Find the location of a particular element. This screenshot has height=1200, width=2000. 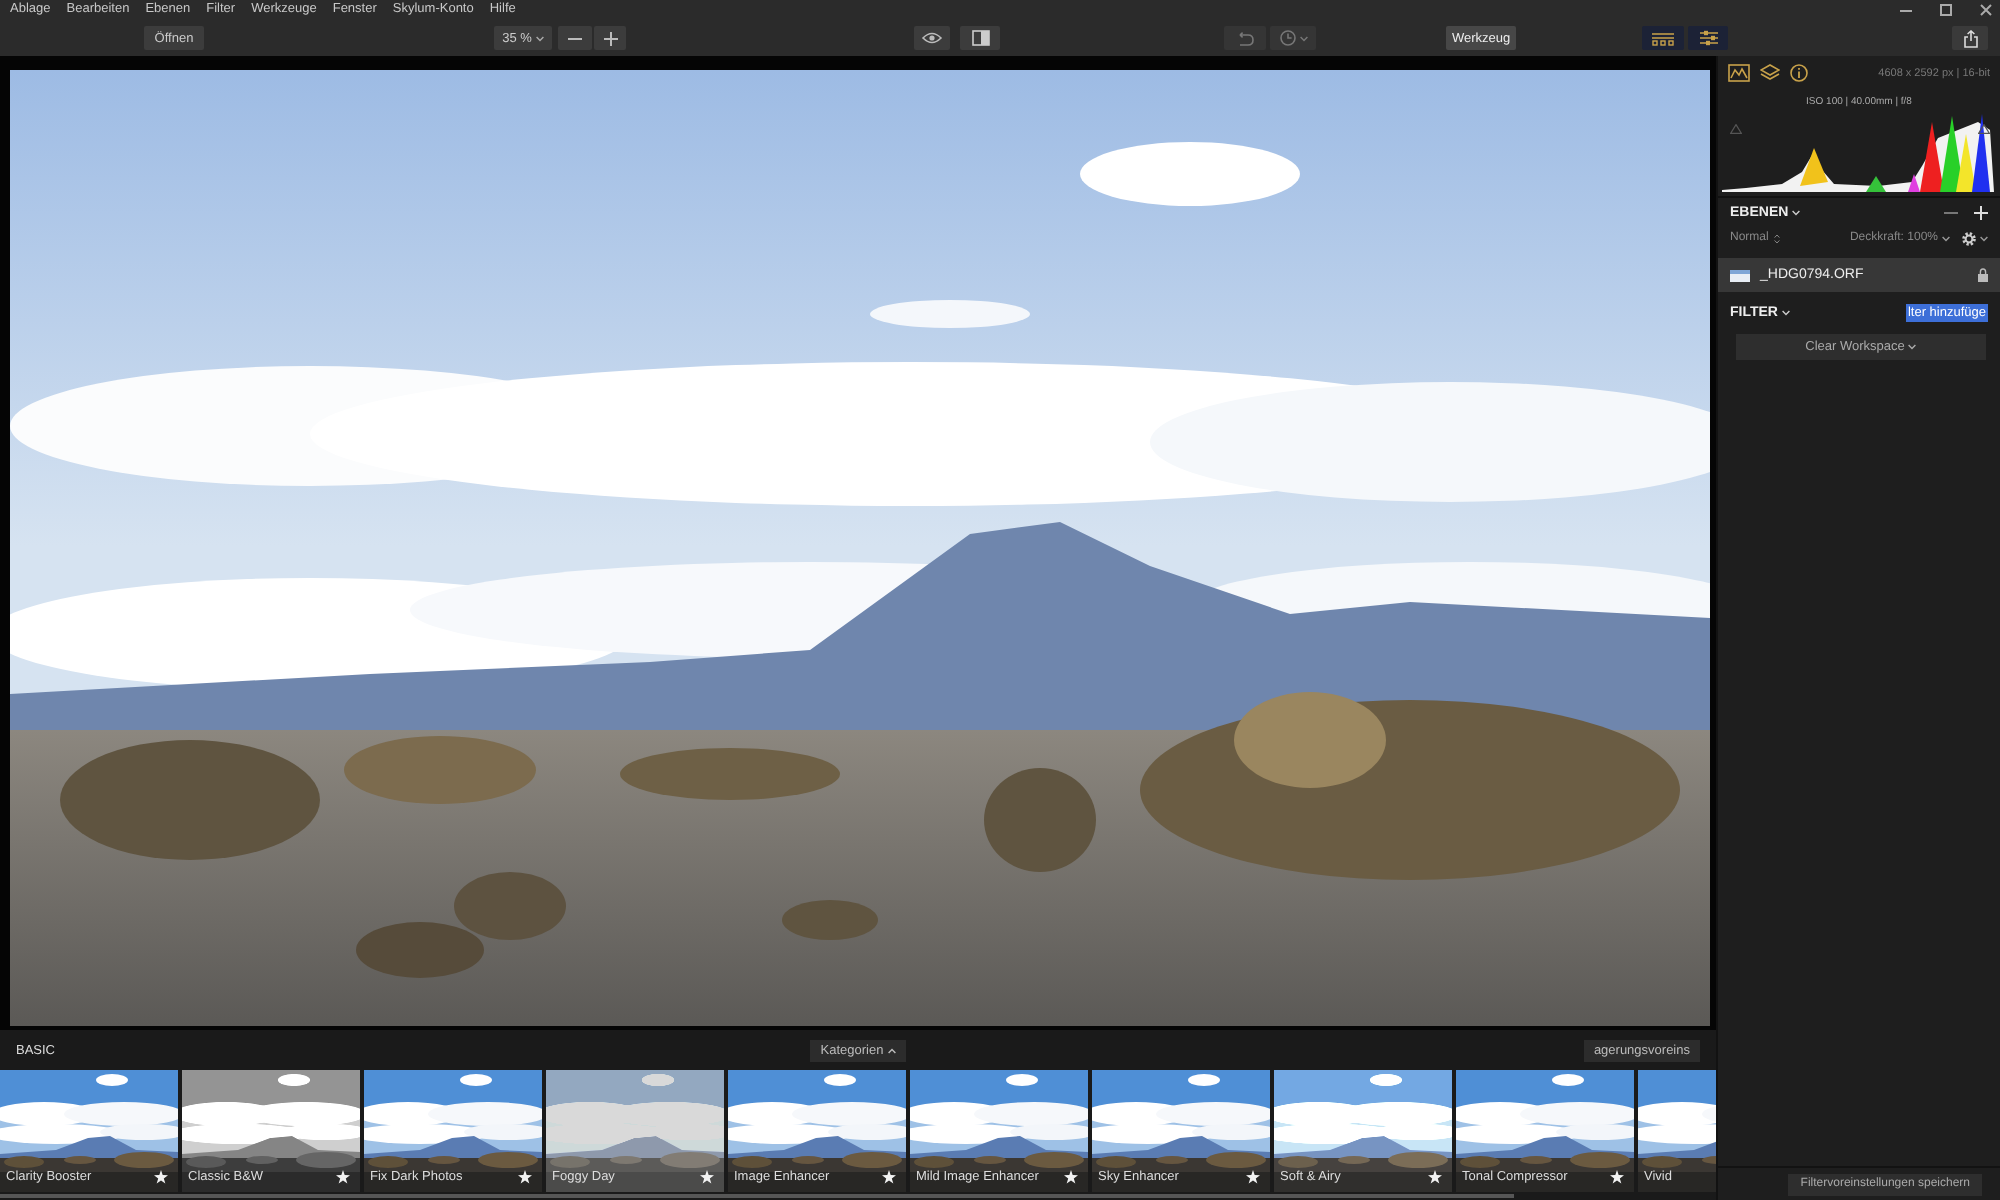

preview-button is located at coordinates (932, 38).